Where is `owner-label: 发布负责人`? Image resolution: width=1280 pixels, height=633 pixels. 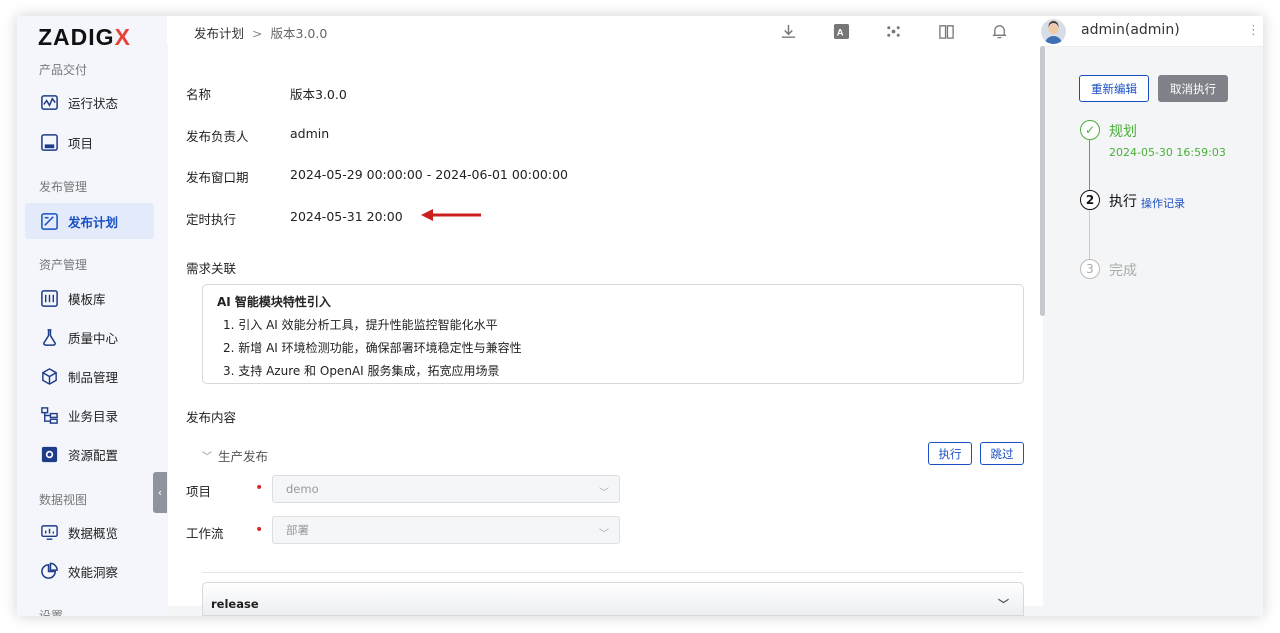
owner-label: 发布负责人 is located at coordinates (217, 136).